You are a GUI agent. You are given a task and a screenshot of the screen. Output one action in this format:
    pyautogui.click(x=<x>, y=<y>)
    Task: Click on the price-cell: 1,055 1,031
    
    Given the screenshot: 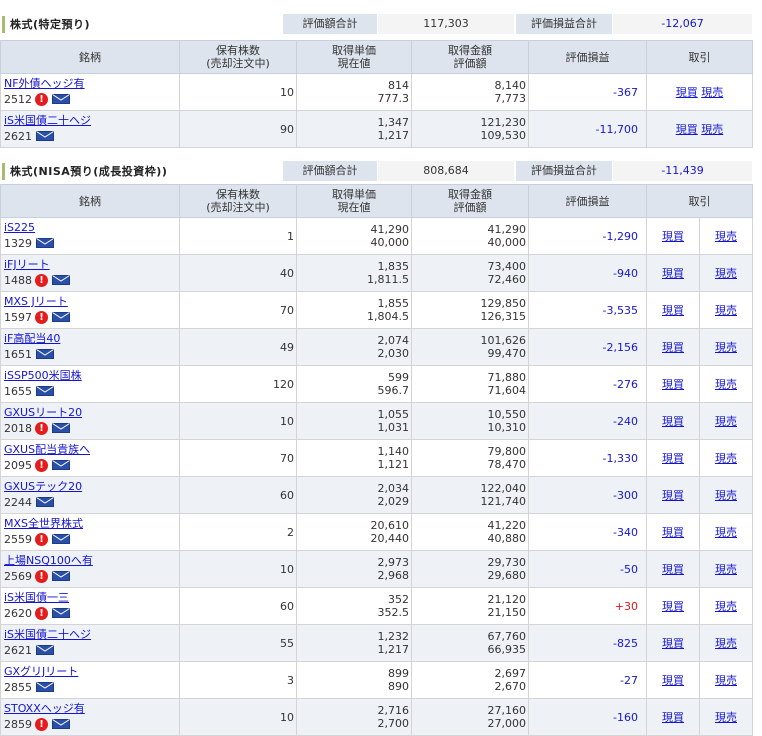 What is the action you would take?
    pyautogui.click(x=354, y=421)
    